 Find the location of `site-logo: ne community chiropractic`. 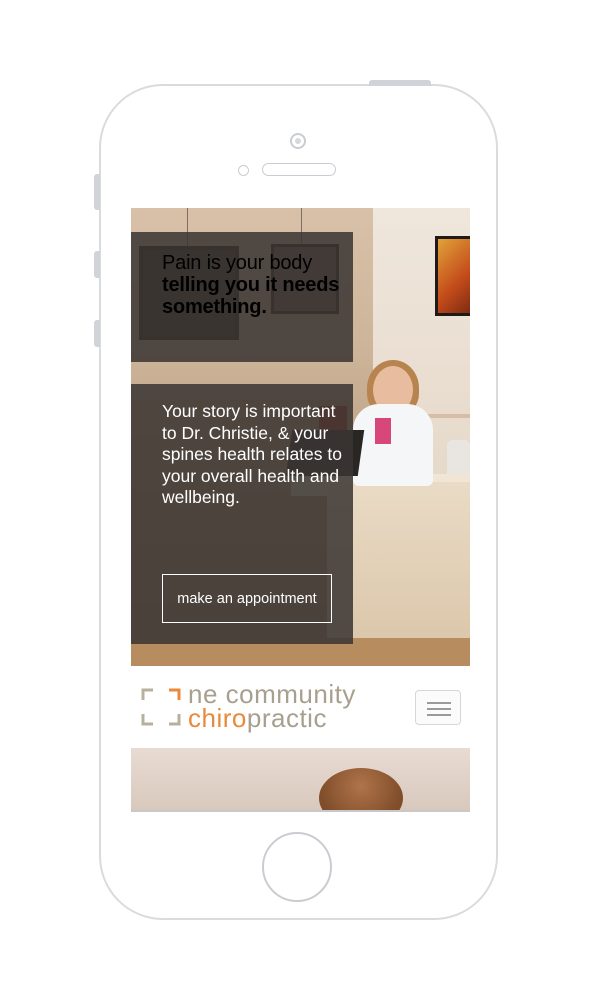

site-logo: ne community chiropractic is located at coordinates (303, 707).